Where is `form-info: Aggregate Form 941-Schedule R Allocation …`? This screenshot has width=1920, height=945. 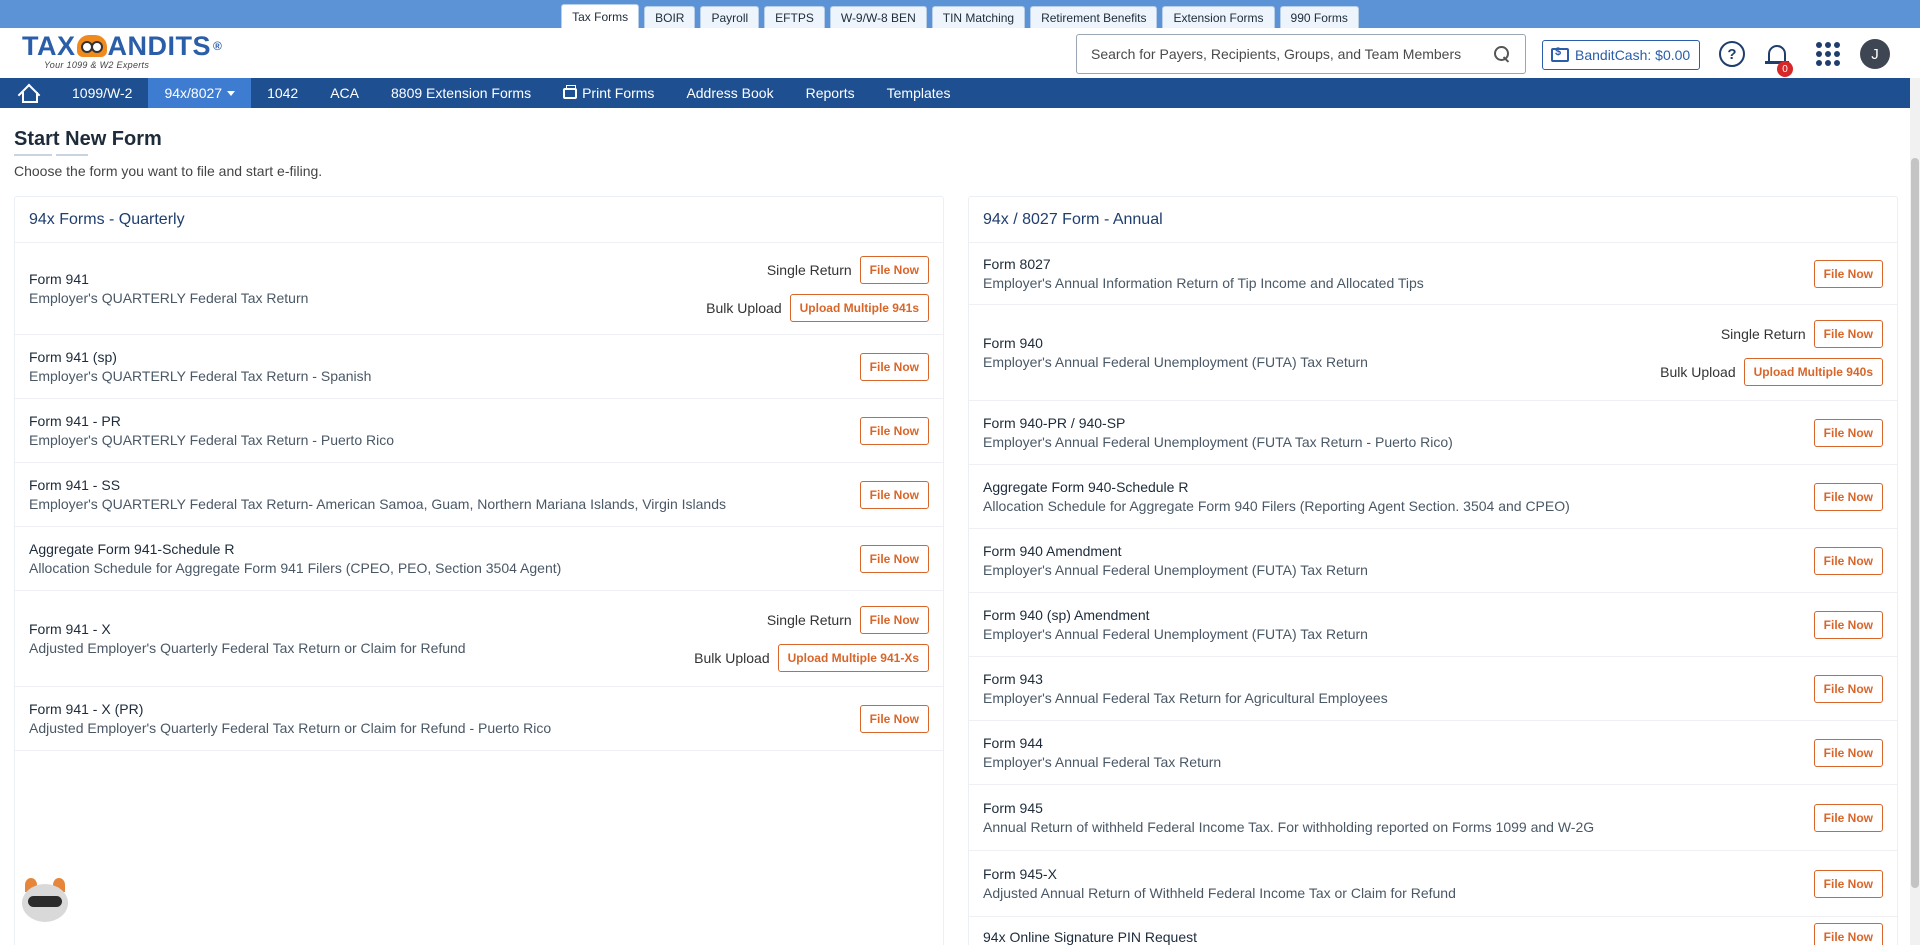
form-info: Aggregate Form 941-Schedule R Allocation … is located at coordinates (295, 558).